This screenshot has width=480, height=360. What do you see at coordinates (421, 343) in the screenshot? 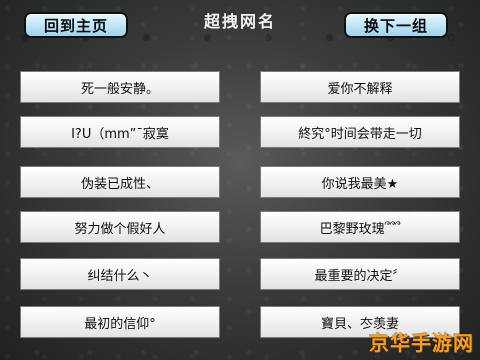
I see `site-watermark: 京华手游网` at bounding box center [421, 343].